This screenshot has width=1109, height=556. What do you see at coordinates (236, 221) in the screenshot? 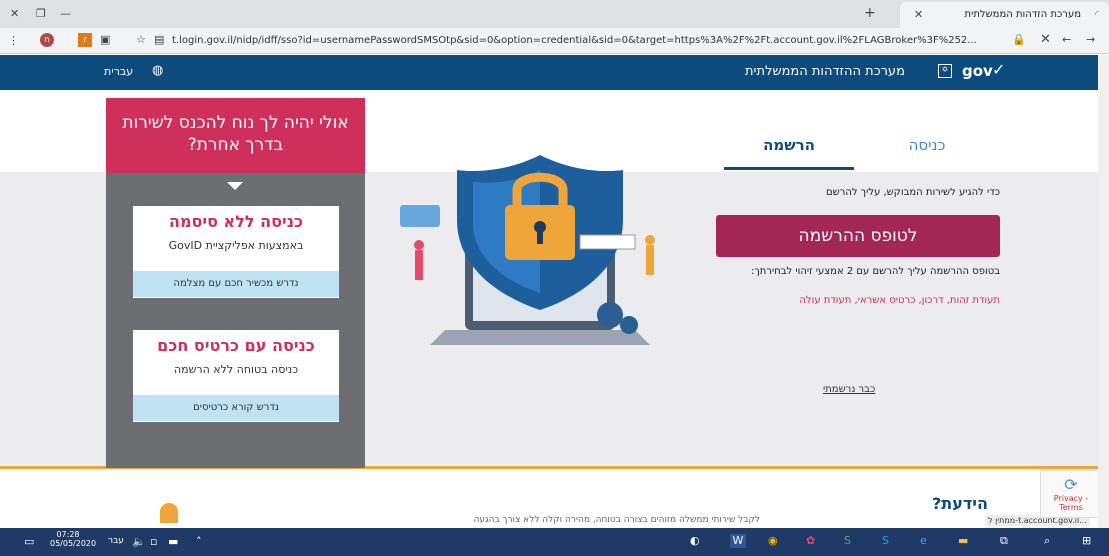
I see `card-title: כניסה ללא סיסמה` at bounding box center [236, 221].